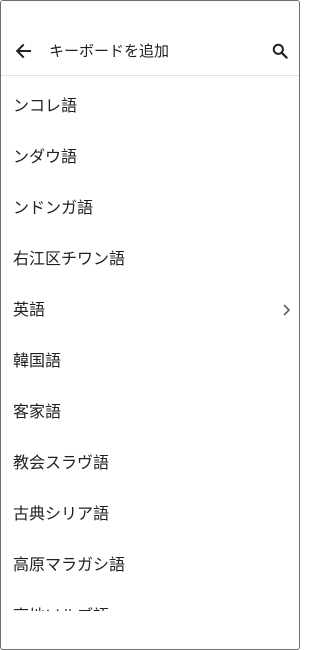 This screenshot has height=650, width=320. I want to click on language-list-item: 教会スラヴ語, so click(150, 463).